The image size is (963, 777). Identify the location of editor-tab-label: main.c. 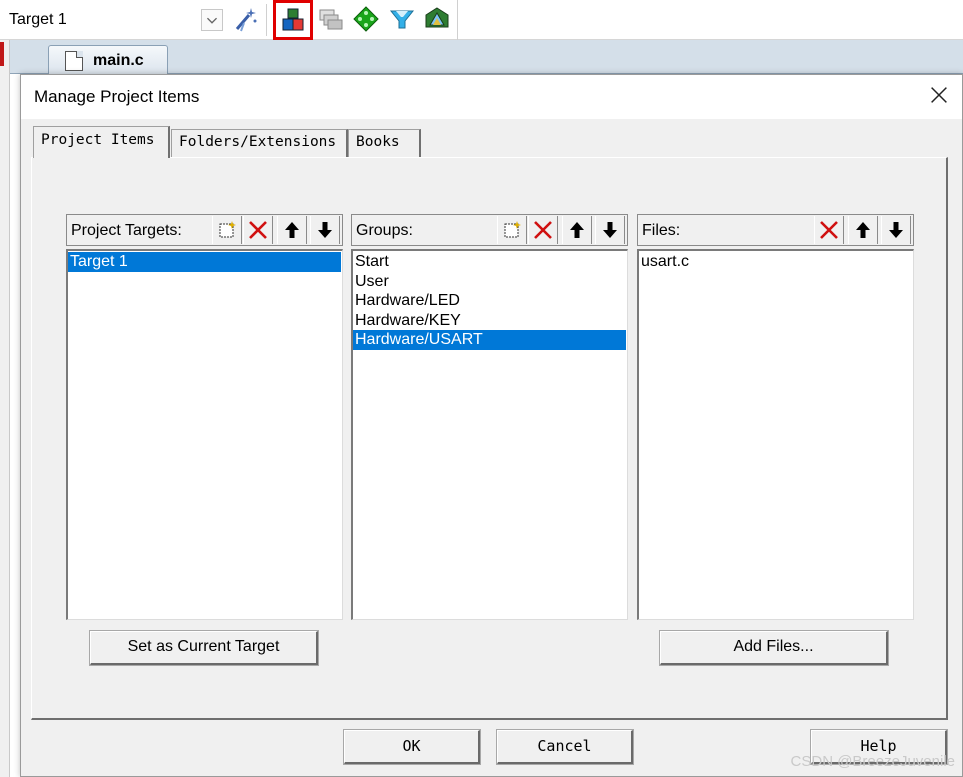
(118, 60).